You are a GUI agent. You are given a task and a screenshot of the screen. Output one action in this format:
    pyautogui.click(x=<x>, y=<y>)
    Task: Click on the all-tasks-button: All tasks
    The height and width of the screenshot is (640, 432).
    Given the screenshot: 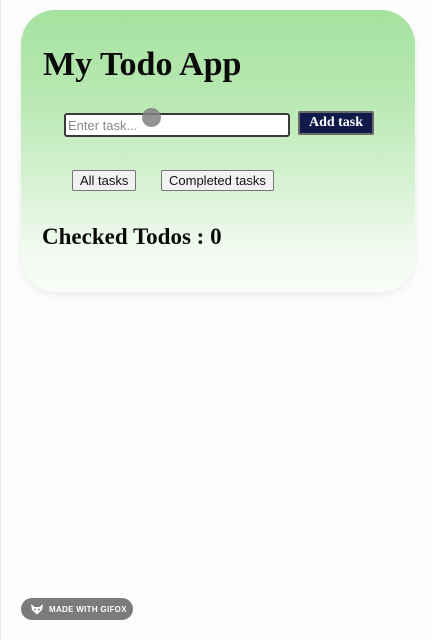 What is the action you would take?
    pyautogui.click(x=104, y=180)
    